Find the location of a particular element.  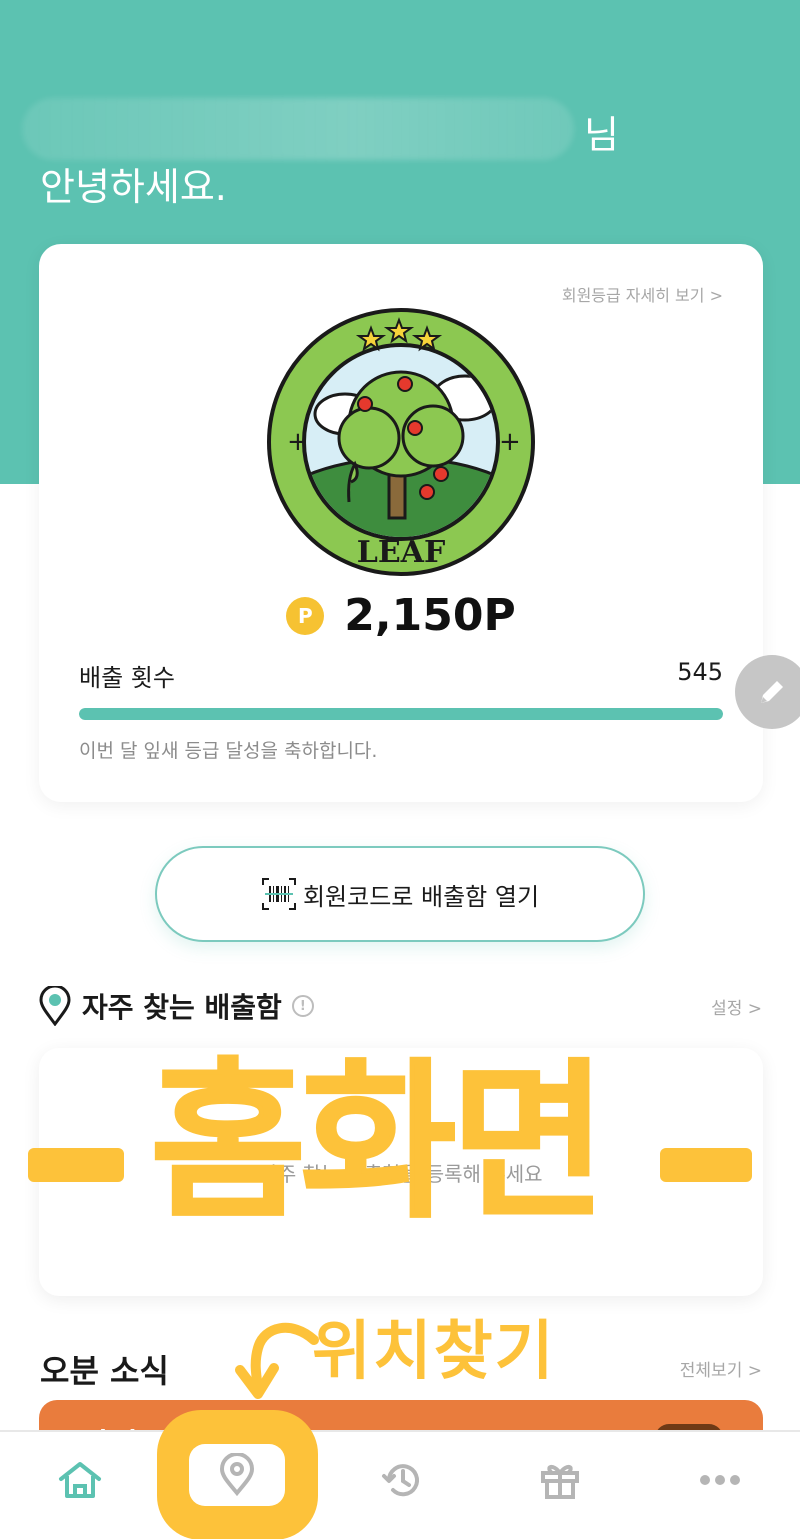

location-icon is located at coordinates (237, 1475).